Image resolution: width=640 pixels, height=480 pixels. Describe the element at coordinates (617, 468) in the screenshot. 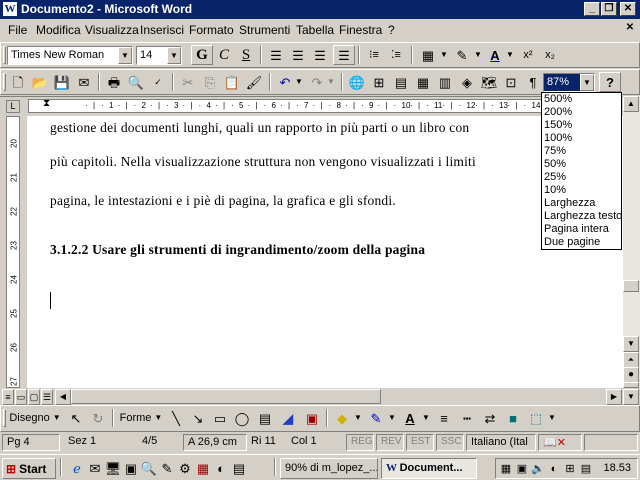

I see `clock: 18.53` at that location.